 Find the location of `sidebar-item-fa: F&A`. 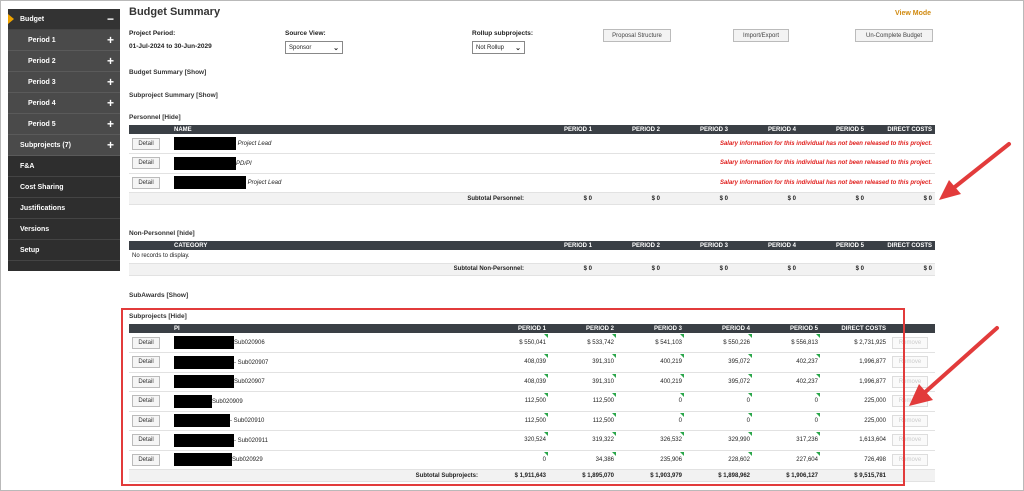

sidebar-item-fa: F&A is located at coordinates (64, 166).